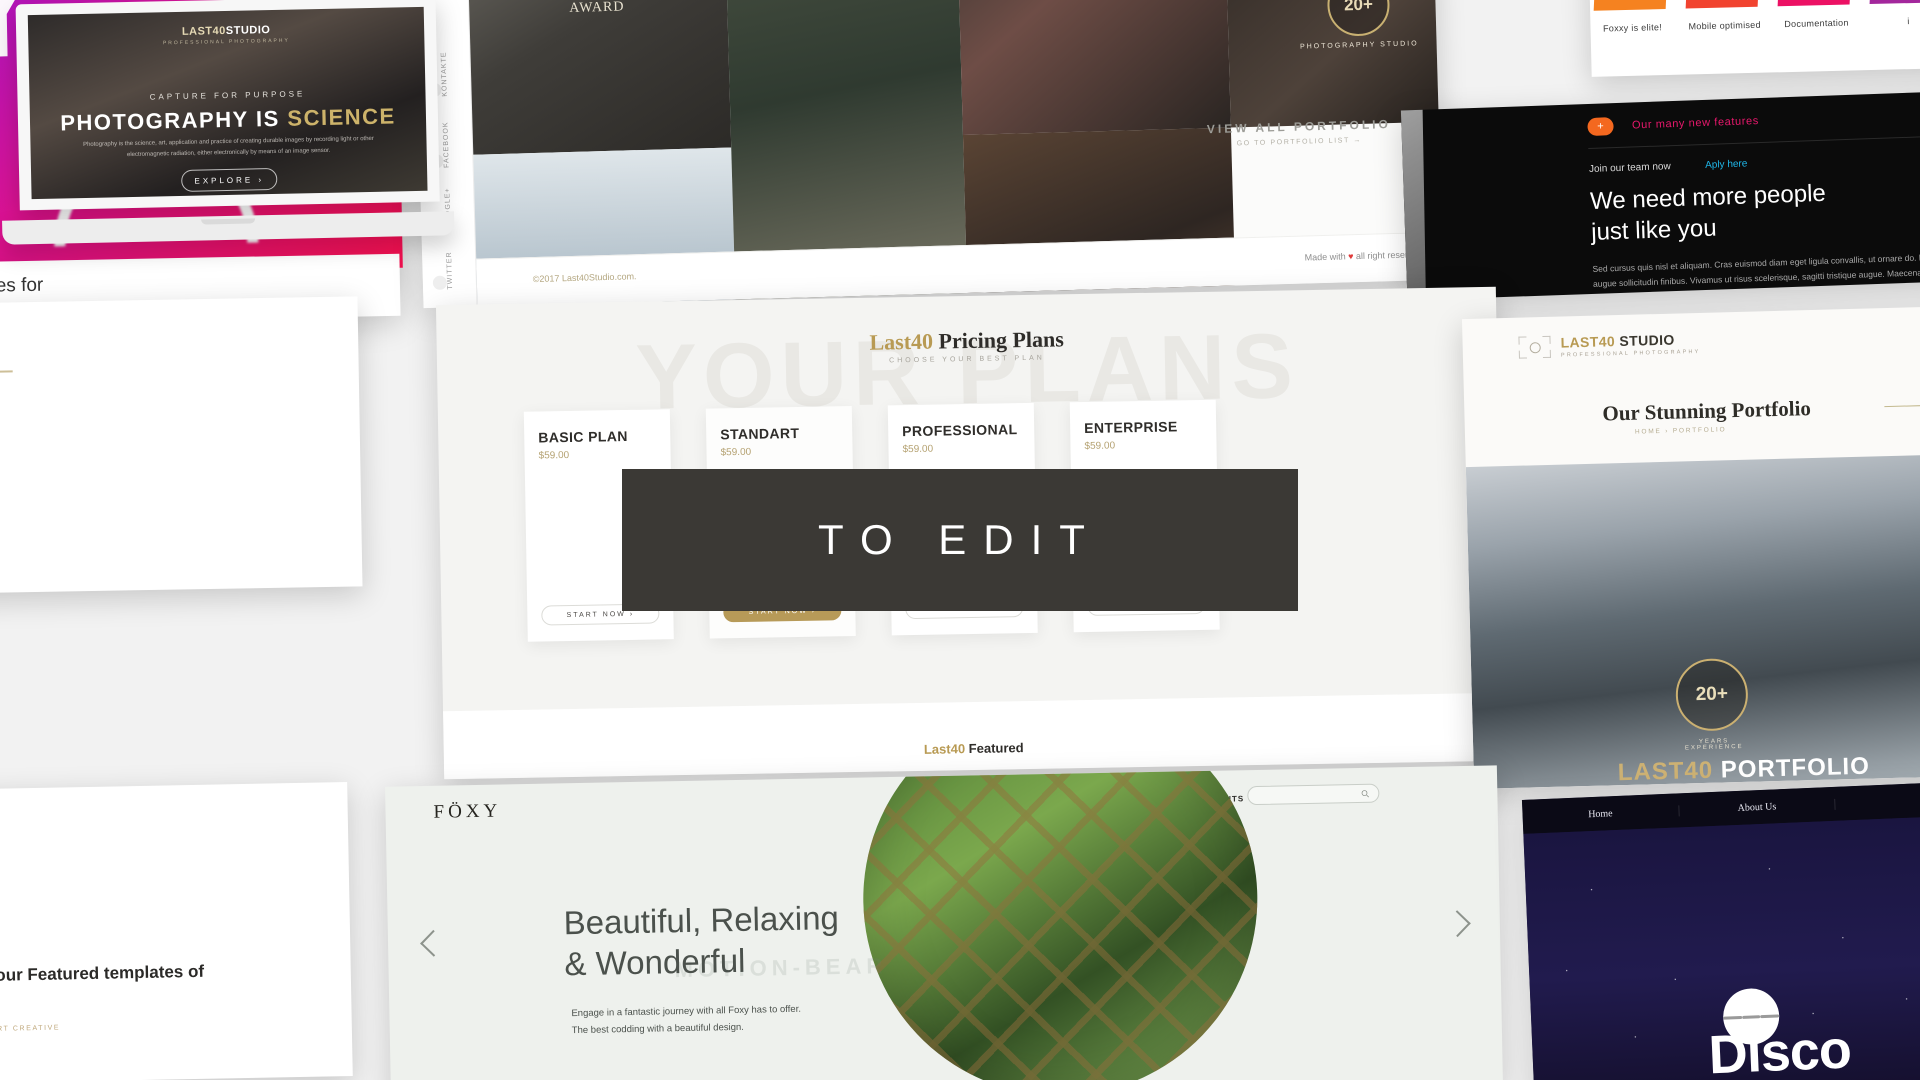  Describe the element at coordinates (1902, 406) in the screenshot. I see `heading-rule` at that location.